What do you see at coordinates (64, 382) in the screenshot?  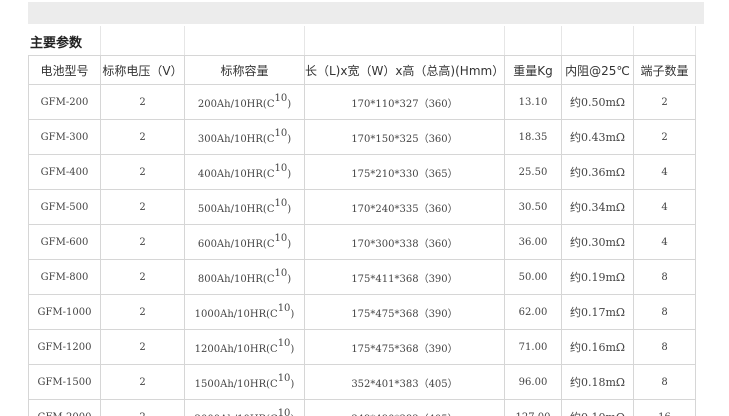 I see `cell-model: GFM-1500` at bounding box center [64, 382].